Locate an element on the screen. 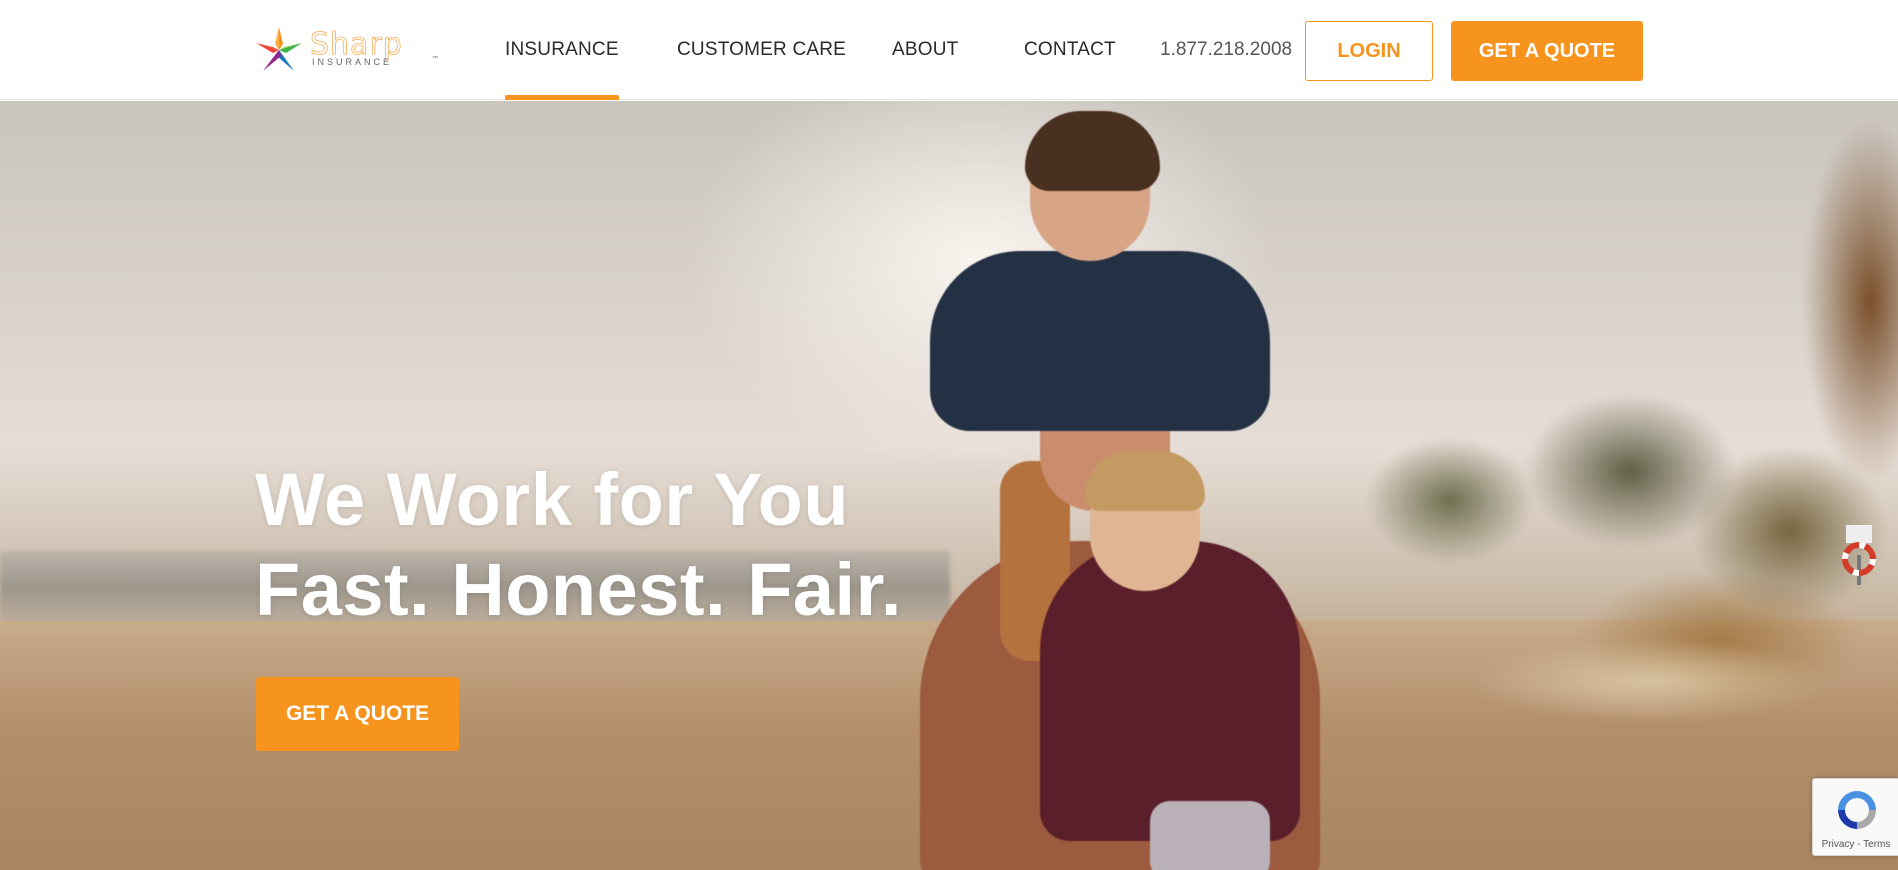  life-ring-sign-icon is located at coordinates (1859, 555).